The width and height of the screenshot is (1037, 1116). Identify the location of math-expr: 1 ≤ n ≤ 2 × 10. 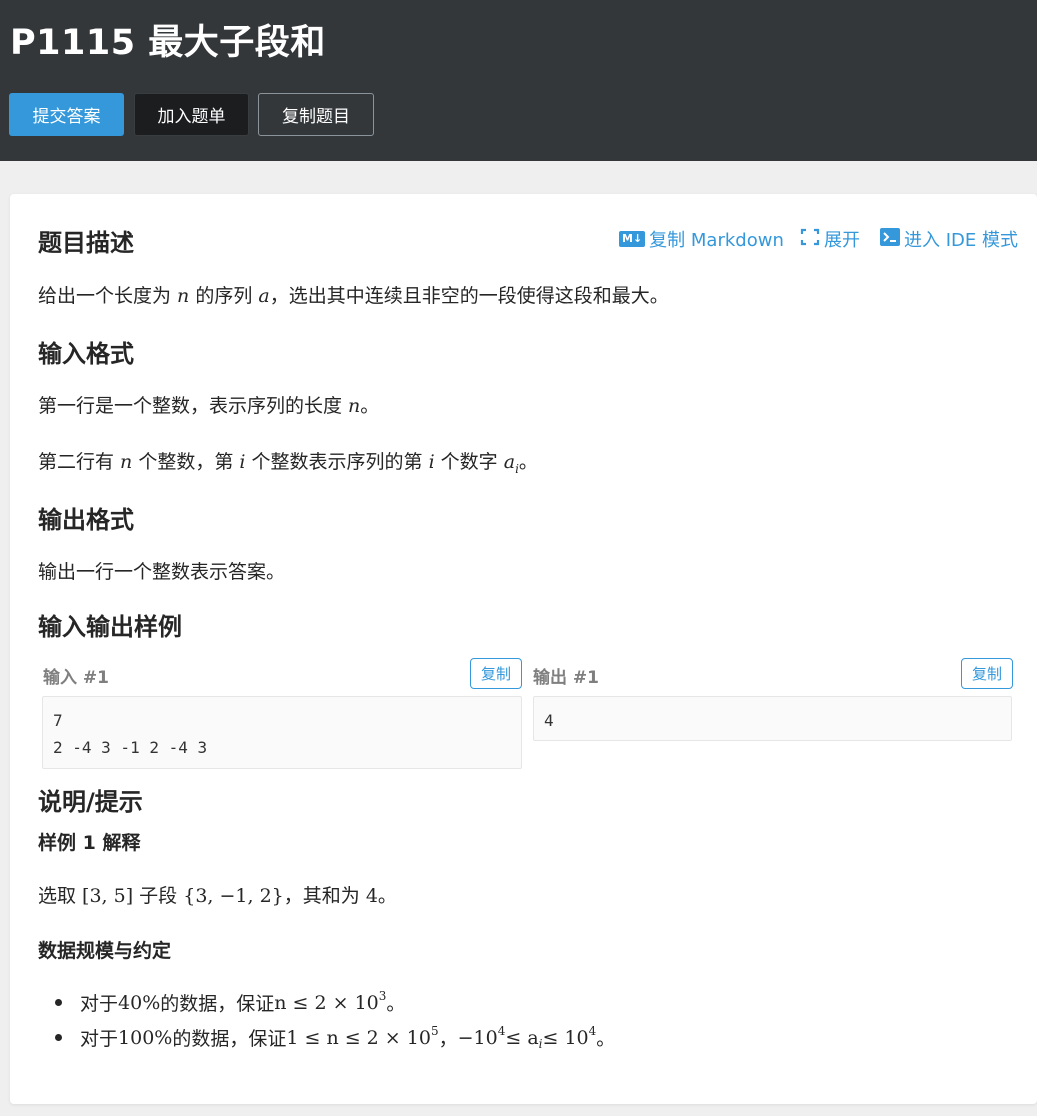
(358, 1037).